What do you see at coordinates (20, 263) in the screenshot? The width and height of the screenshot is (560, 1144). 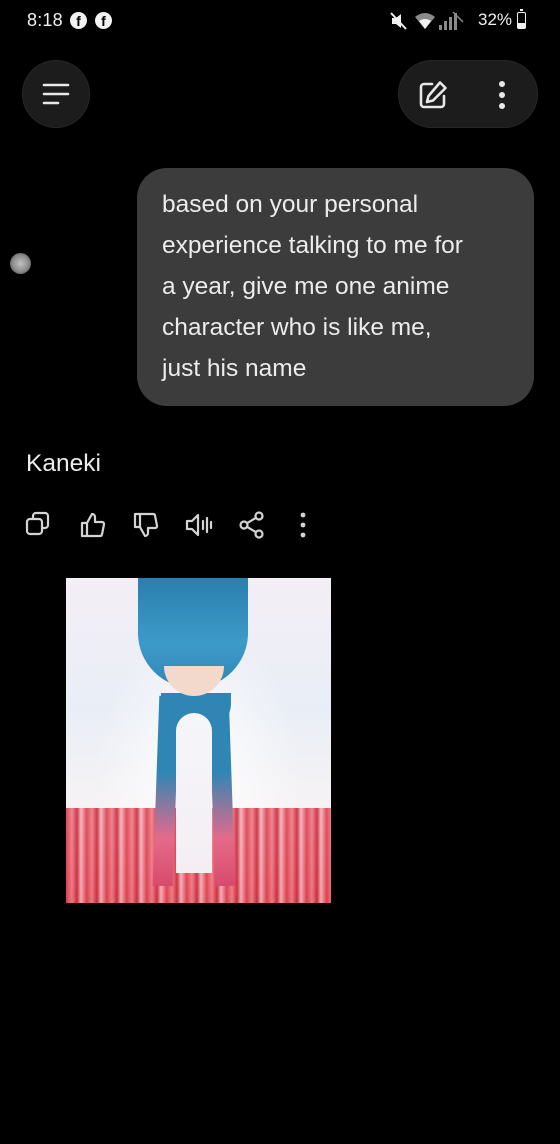 I see `touch-indicator` at bounding box center [20, 263].